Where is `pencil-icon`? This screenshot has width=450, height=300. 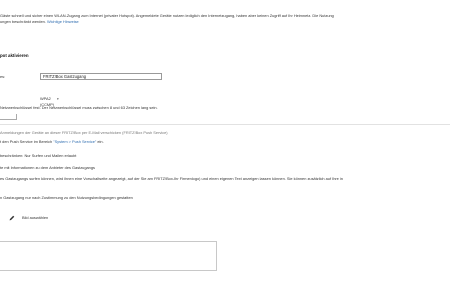 pencil-icon is located at coordinates (11, 217).